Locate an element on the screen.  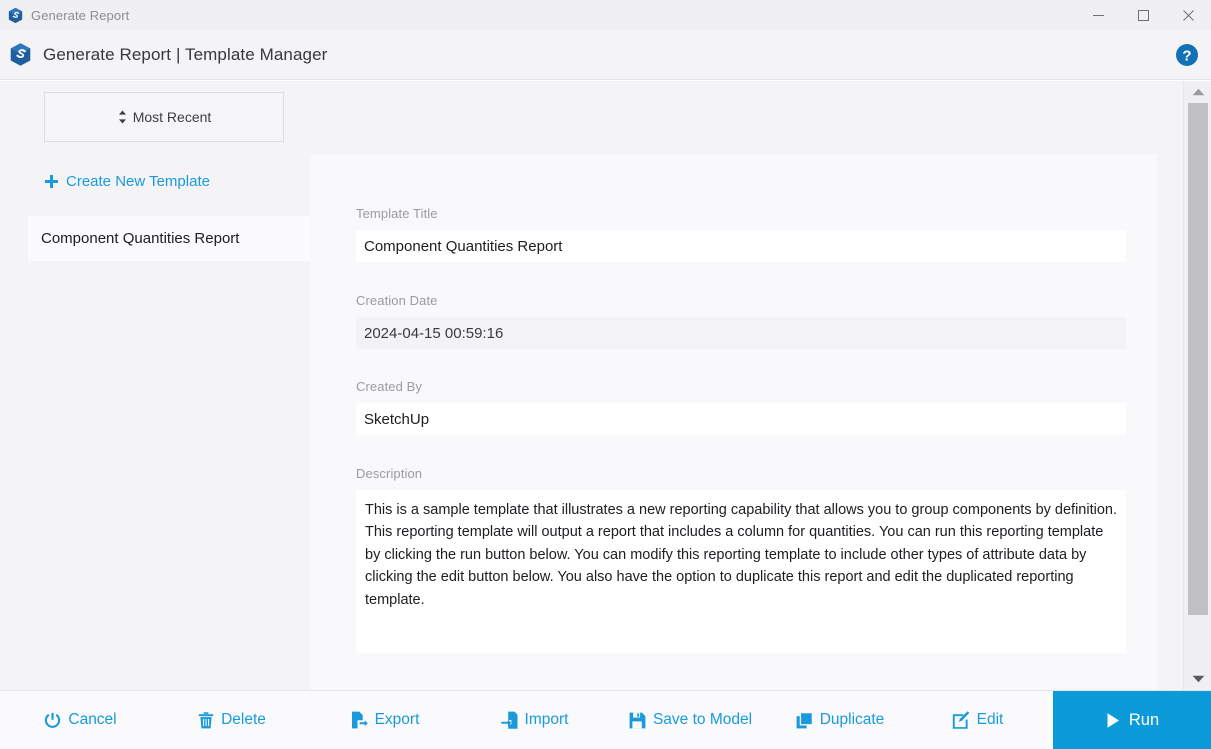
duplicate-button: Duplicate is located at coordinates (840, 720).